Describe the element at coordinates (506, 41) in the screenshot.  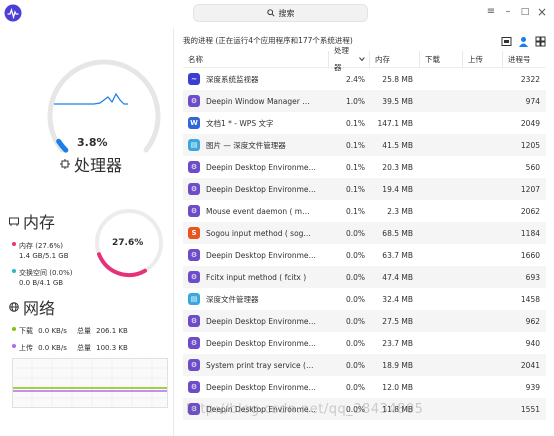
I see `app-window-icon` at that location.